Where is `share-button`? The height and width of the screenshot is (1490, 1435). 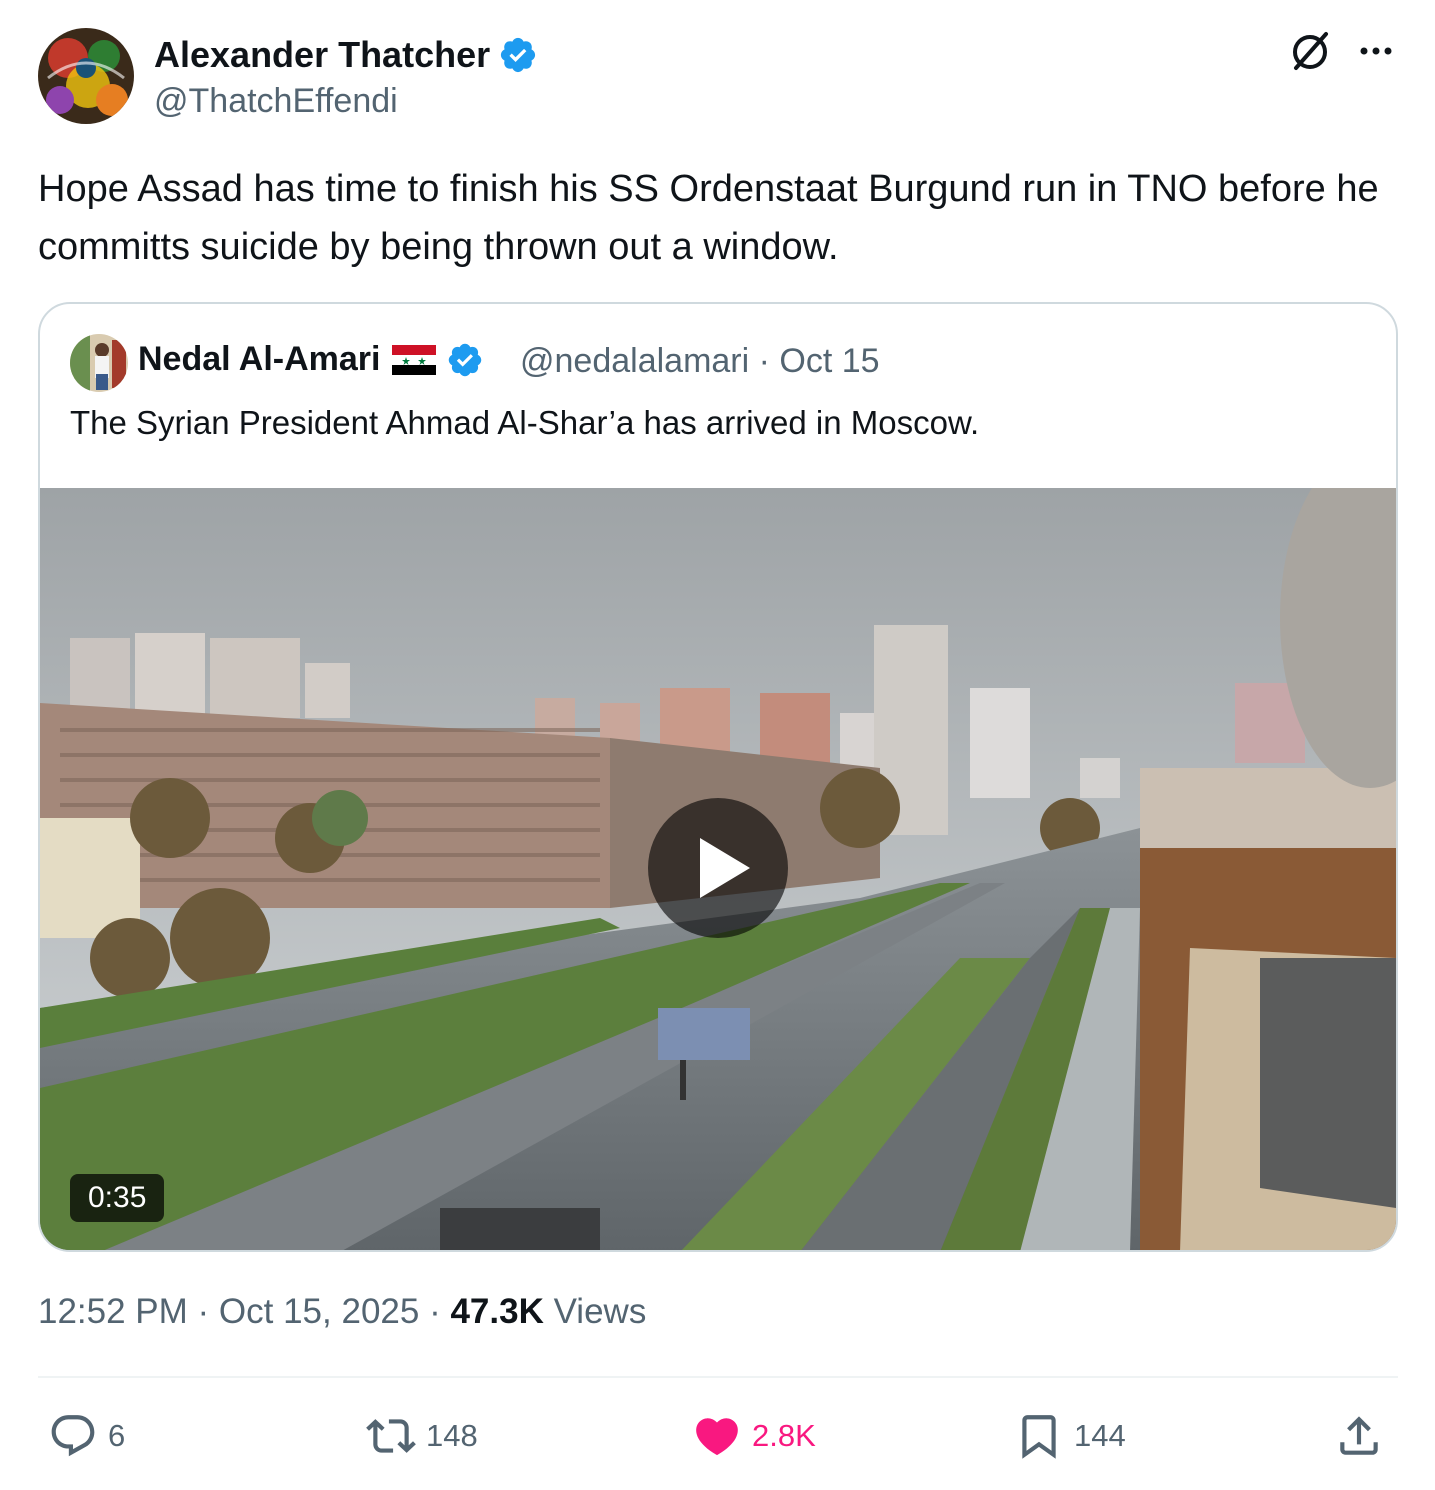 share-button is located at coordinates (1359, 1436).